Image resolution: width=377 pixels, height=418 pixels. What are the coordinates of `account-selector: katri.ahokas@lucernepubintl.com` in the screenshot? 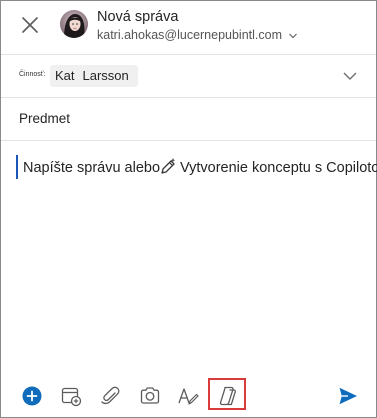 It's located at (197, 35).